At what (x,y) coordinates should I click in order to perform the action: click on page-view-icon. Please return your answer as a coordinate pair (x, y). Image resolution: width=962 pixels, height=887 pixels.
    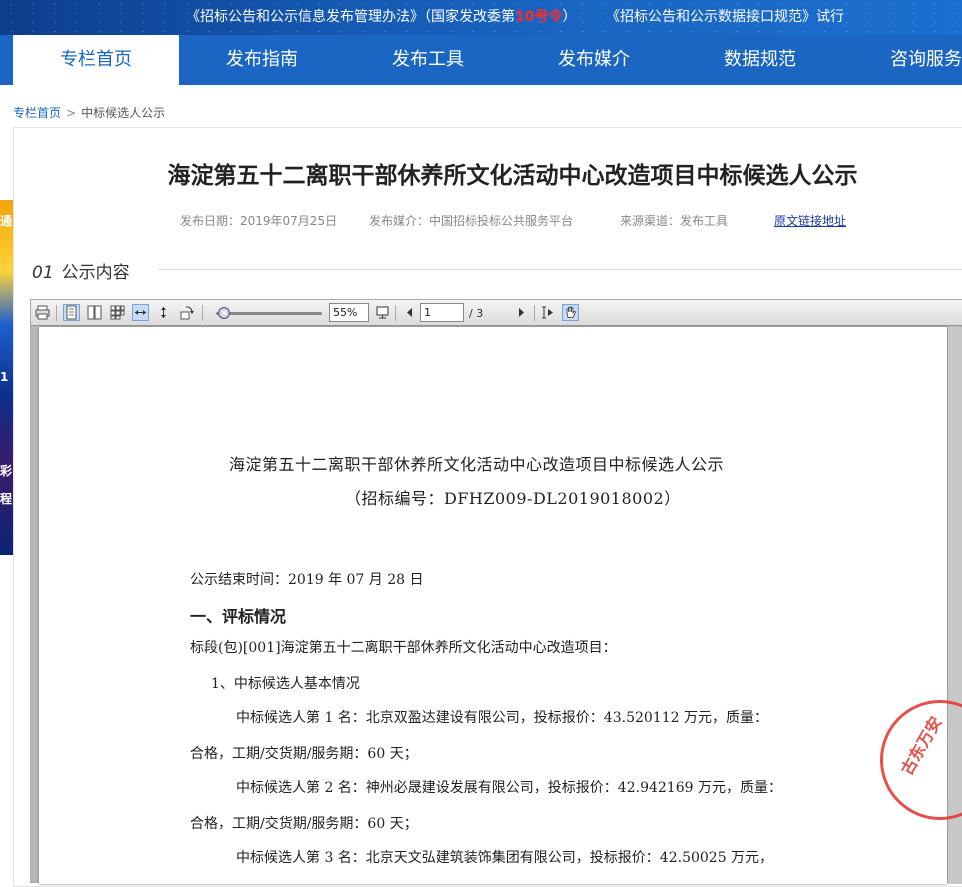
    Looking at the image, I should click on (382, 312).